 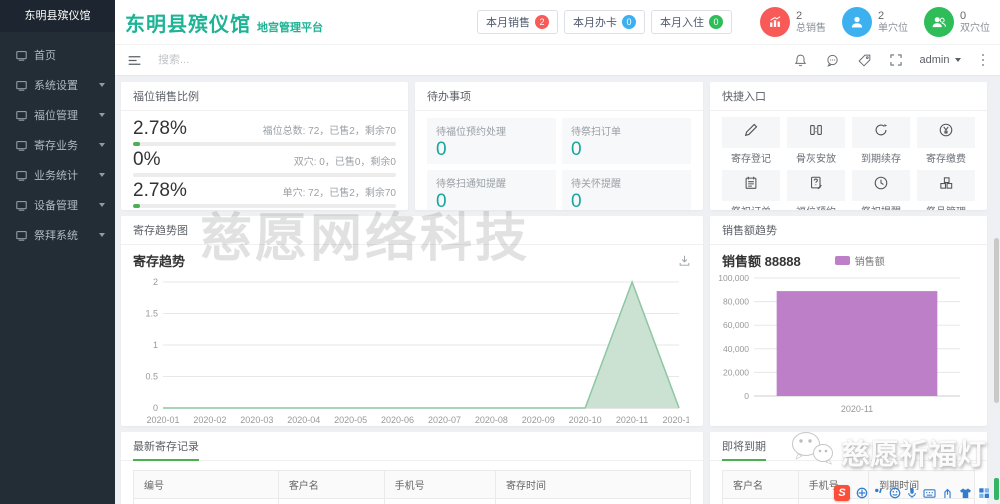 I want to click on sidebar-item-label: 业务统计, so click(x=56, y=176).